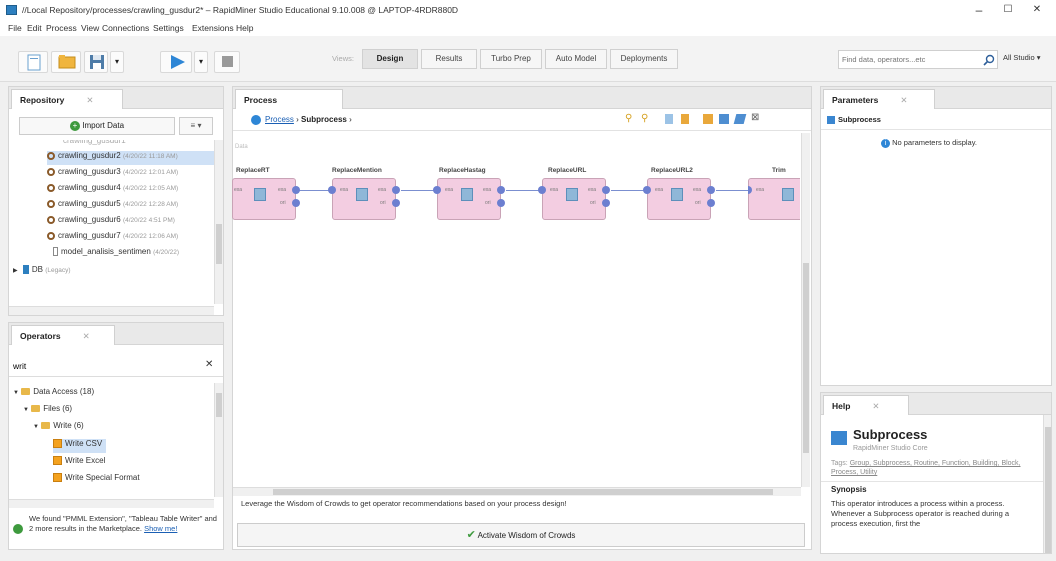 This screenshot has height=561, width=1056. I want to click on import-data-button: + Import Data, so click(97, 126).